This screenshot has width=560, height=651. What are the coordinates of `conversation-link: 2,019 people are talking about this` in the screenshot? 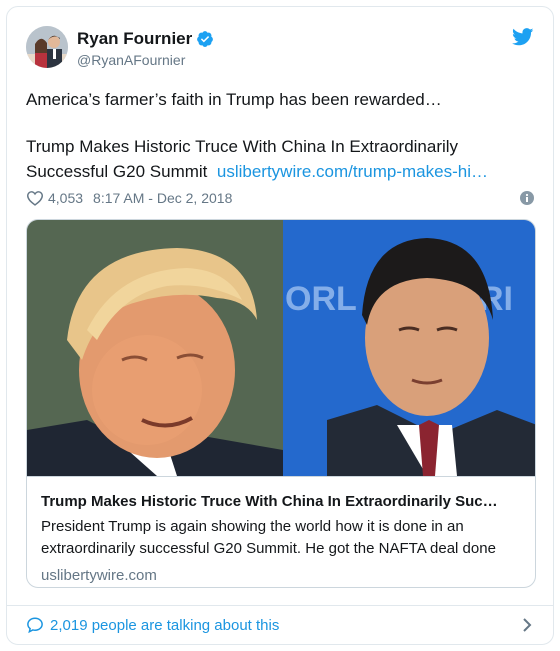 It's located at (164, 625).